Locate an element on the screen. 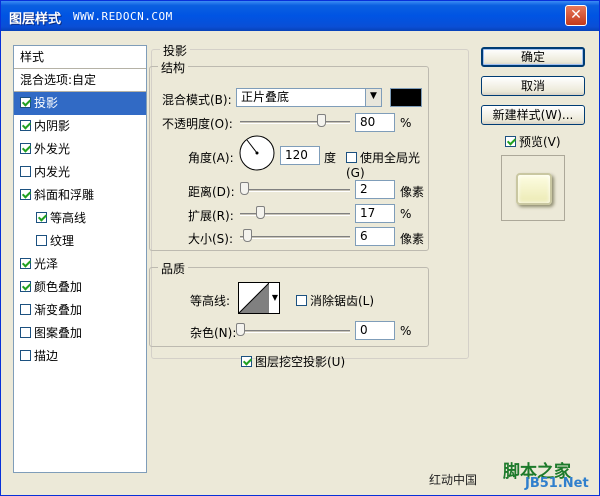 The image size is (600, 496). window-title: 图层样式 is located at coordinates (35, 19).